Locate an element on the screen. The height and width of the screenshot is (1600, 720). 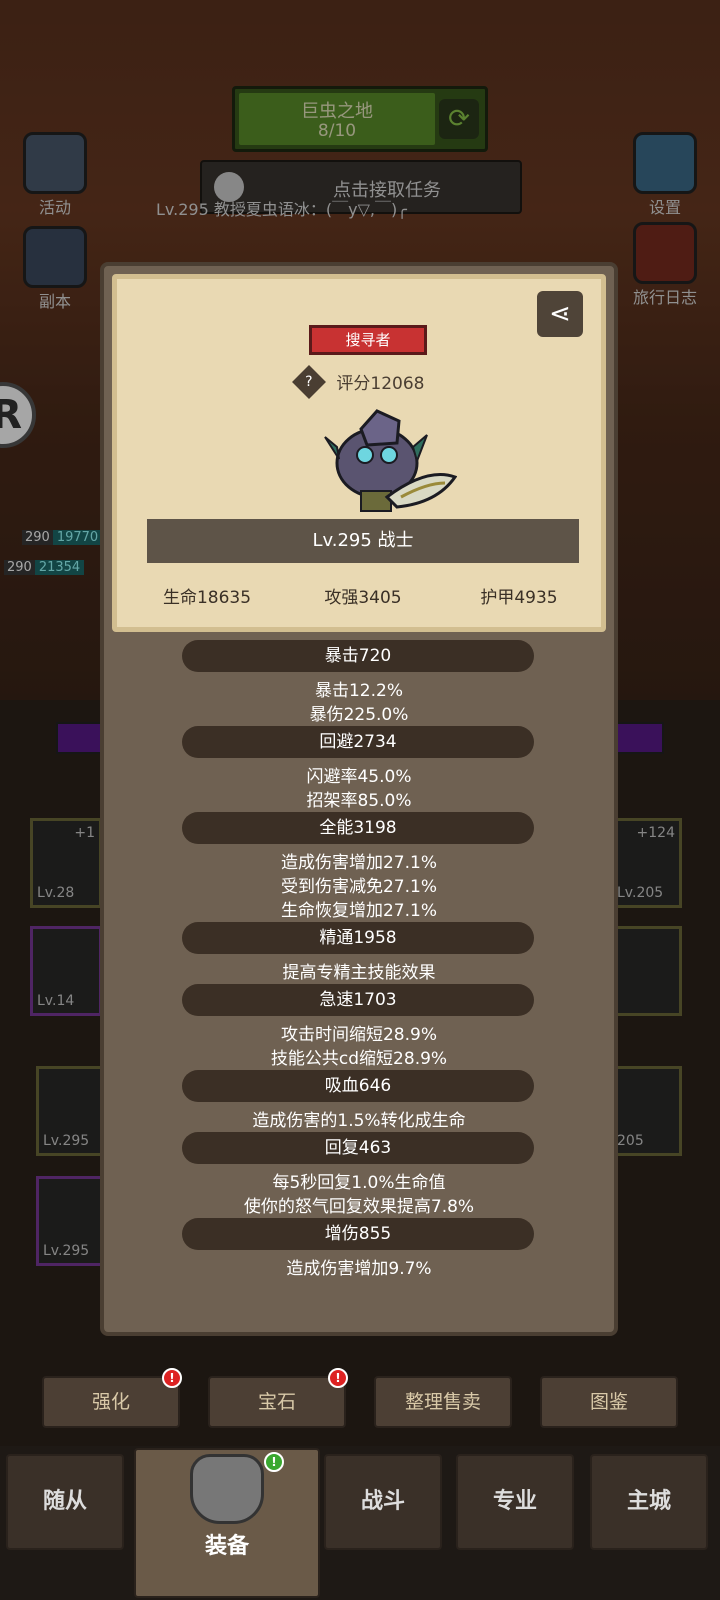
share-icon: ⋖ is located at coordinates (560, 314).